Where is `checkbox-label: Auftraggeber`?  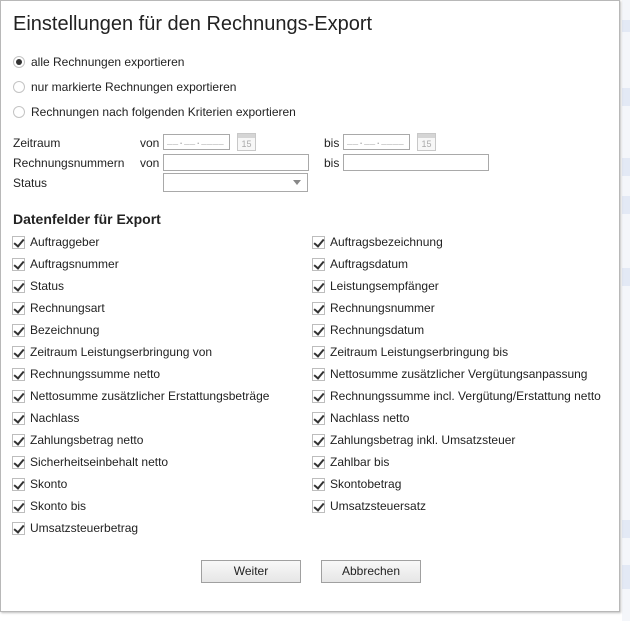
checkbox-label: Auftraggeber is located at coordinates (65, 242).